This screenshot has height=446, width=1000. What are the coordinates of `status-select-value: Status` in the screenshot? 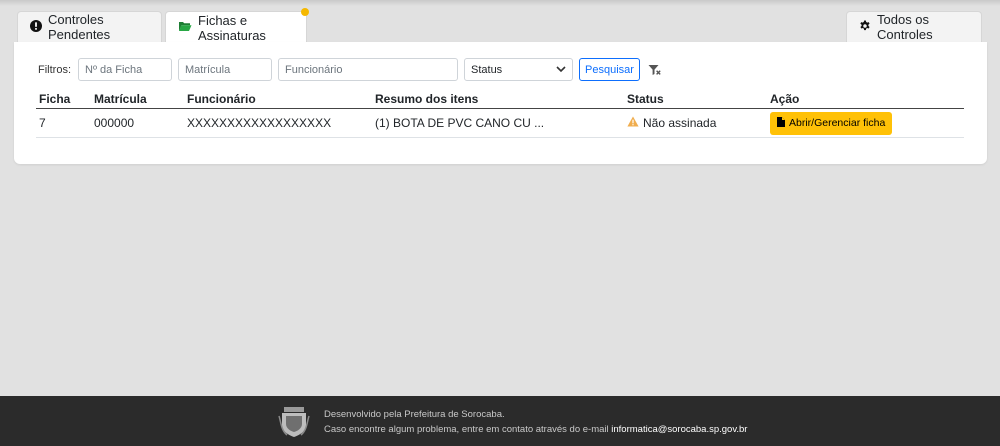 It's located at (487, 69).